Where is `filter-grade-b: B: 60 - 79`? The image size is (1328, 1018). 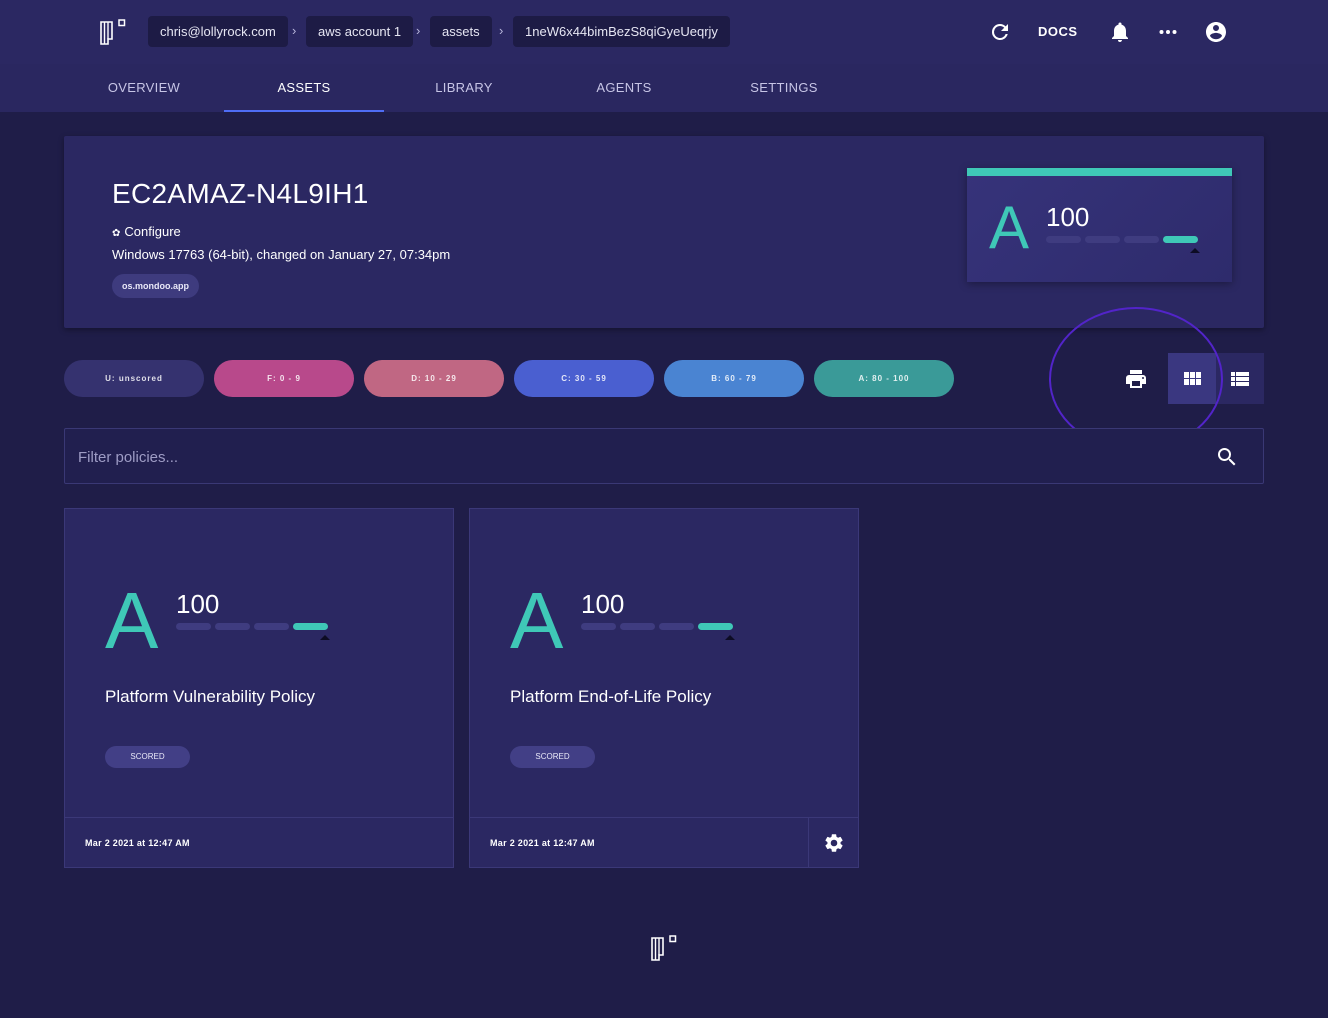 filter-grade-b: B: 60 - 79 is located at coordinates (734, 378).